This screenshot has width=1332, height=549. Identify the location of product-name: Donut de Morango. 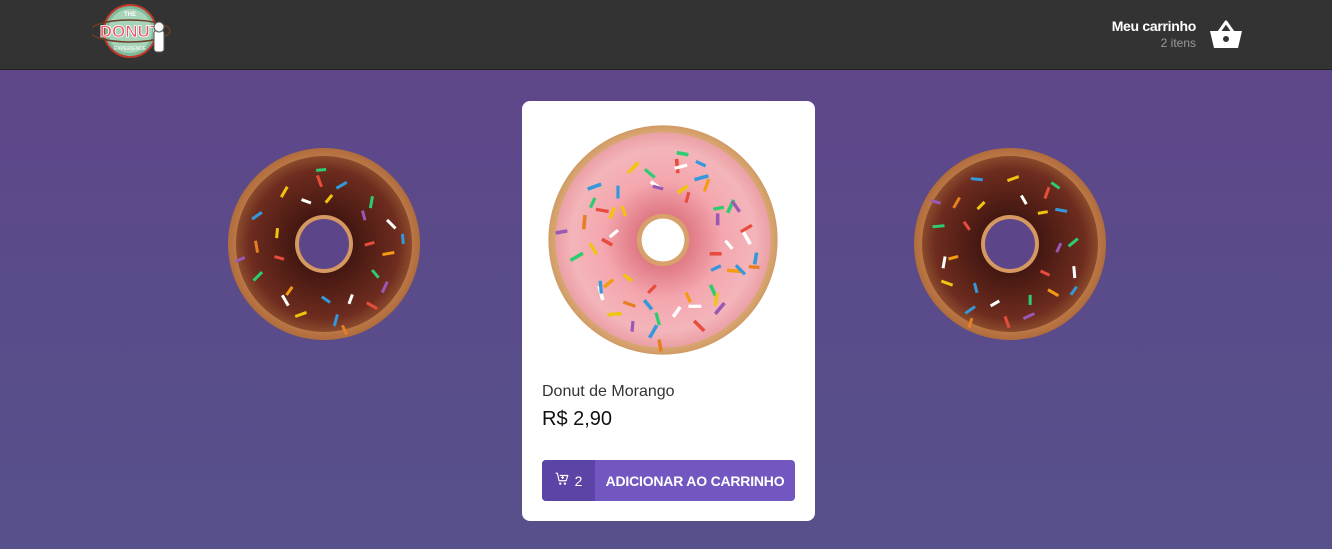
(608, 391).